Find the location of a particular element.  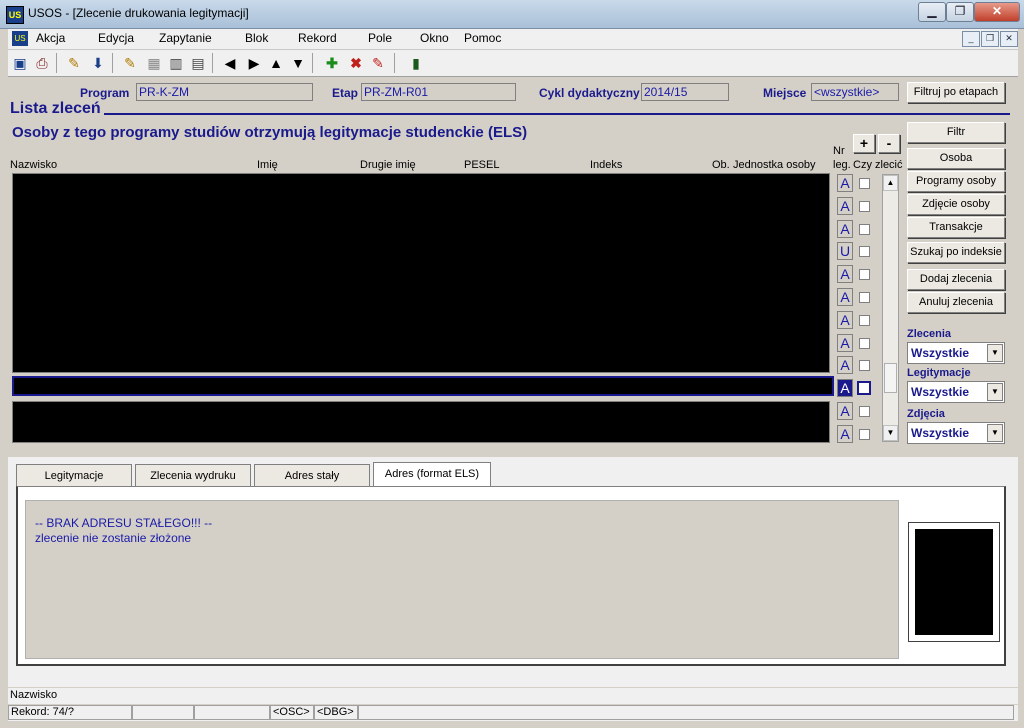

menu-edycja: Edycja is located at coordinates (116, 38).